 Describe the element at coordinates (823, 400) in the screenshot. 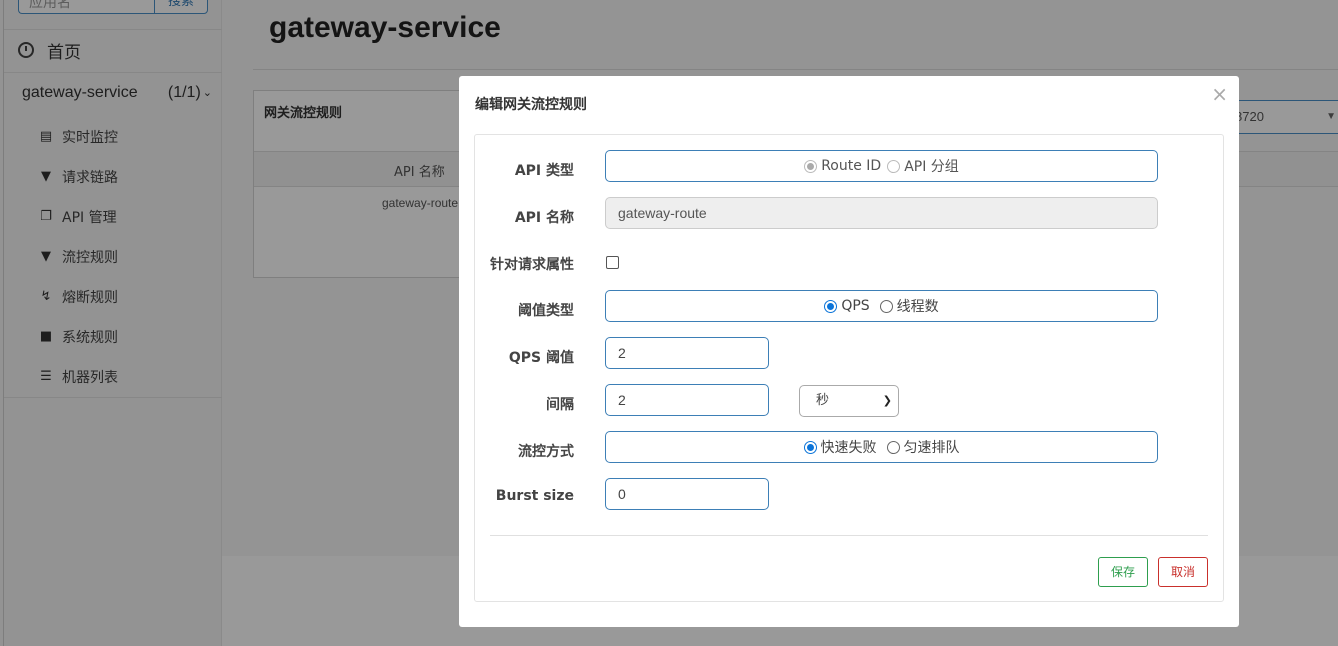

I see `interval-unit-value: 秒` at that location.